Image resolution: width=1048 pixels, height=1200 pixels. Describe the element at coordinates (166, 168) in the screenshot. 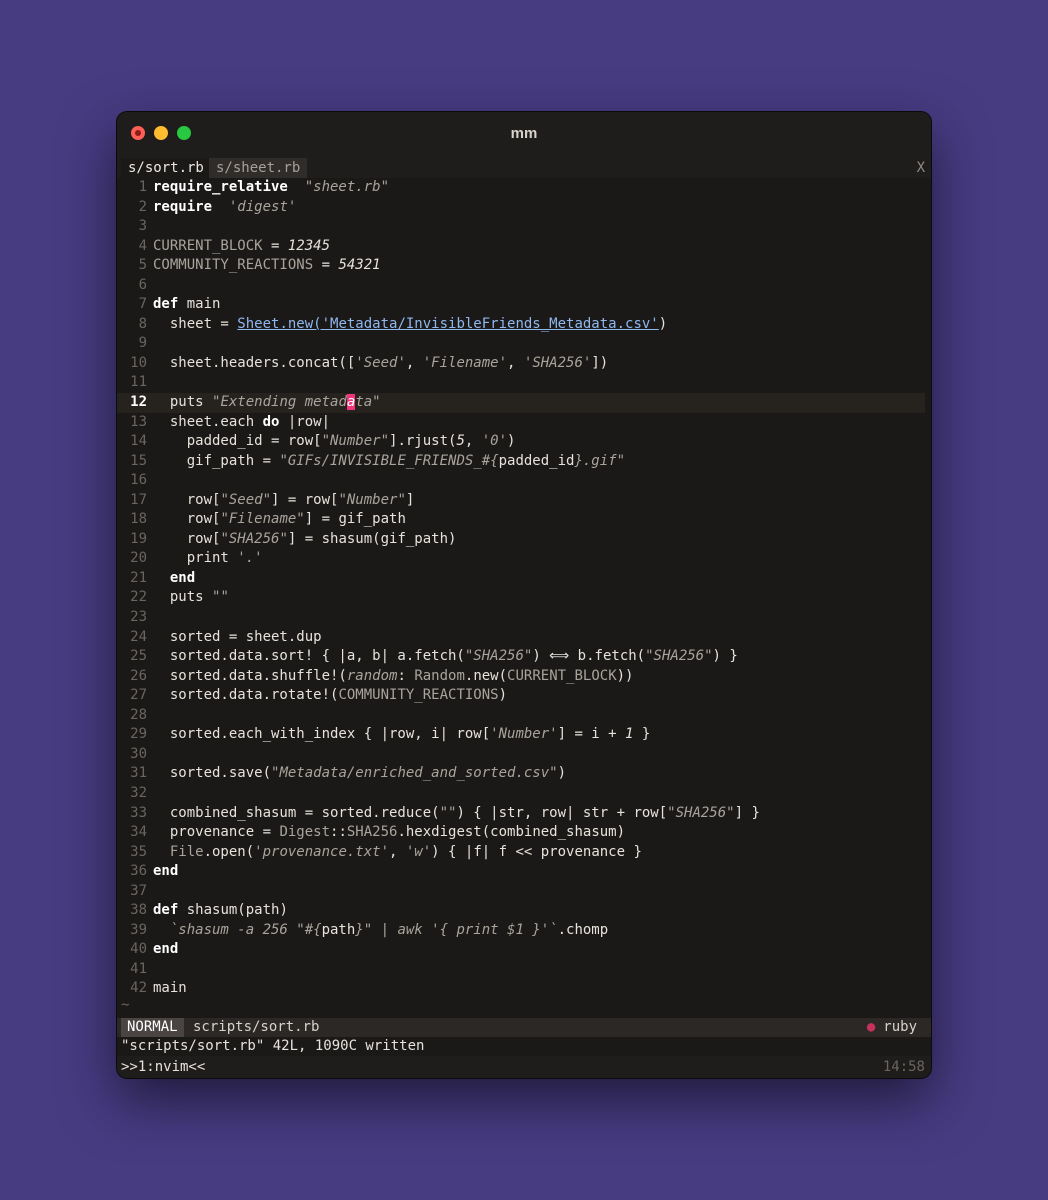

I see `tab-sort-rb: s/sort.rb` at that location.